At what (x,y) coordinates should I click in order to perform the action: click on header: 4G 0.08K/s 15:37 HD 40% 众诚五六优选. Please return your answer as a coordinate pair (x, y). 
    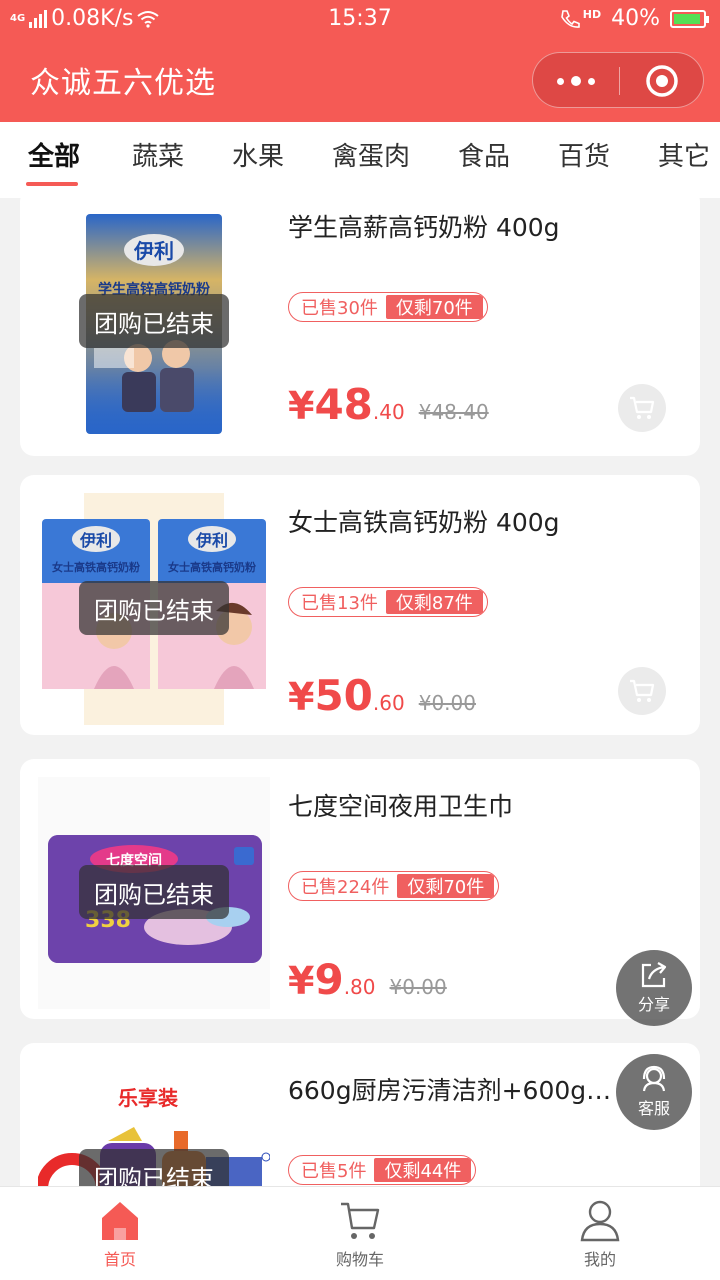
    Looking at the image, I should click on (360, 61).